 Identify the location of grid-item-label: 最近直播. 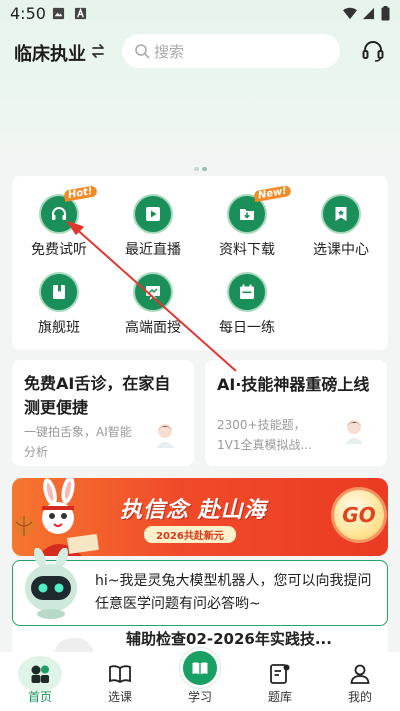
(153, 250).